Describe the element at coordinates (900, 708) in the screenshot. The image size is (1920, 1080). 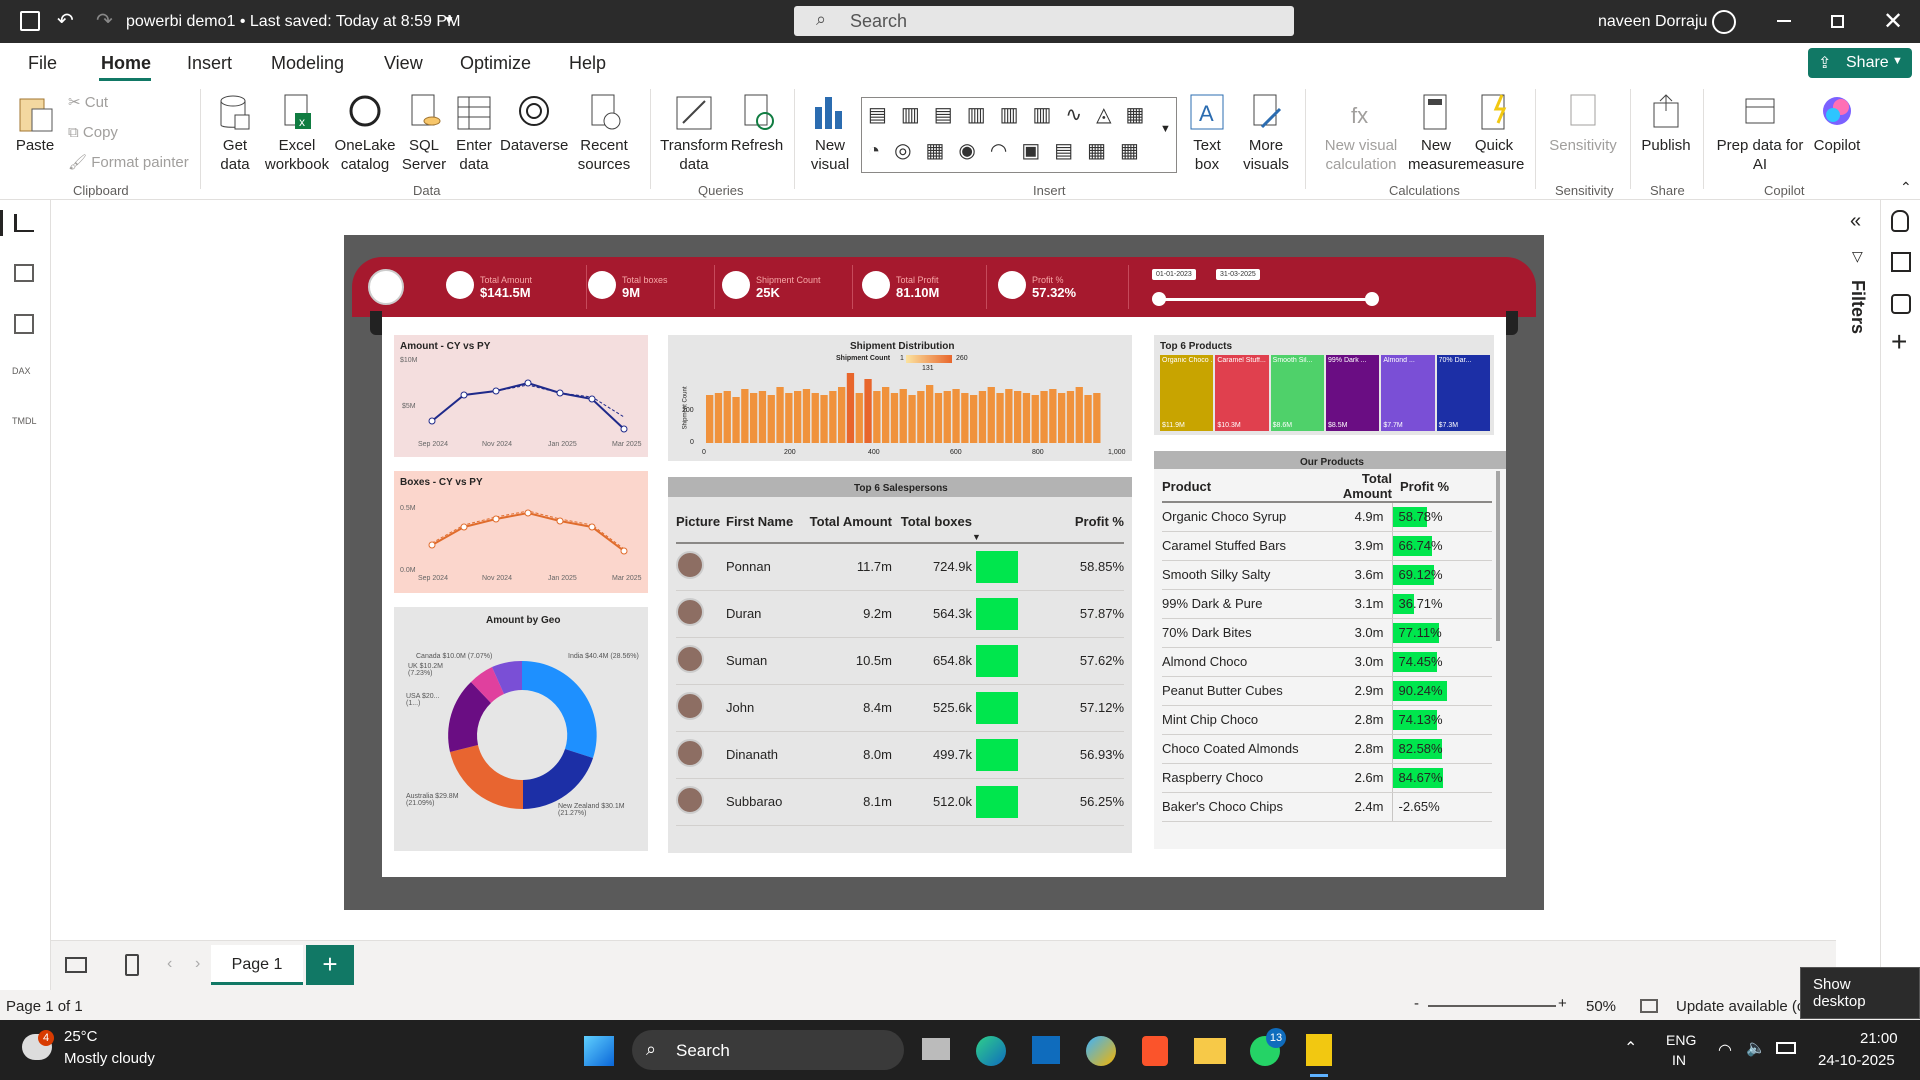
I see `table-row: John 8.4m 525.6k 57.12%` at that location.